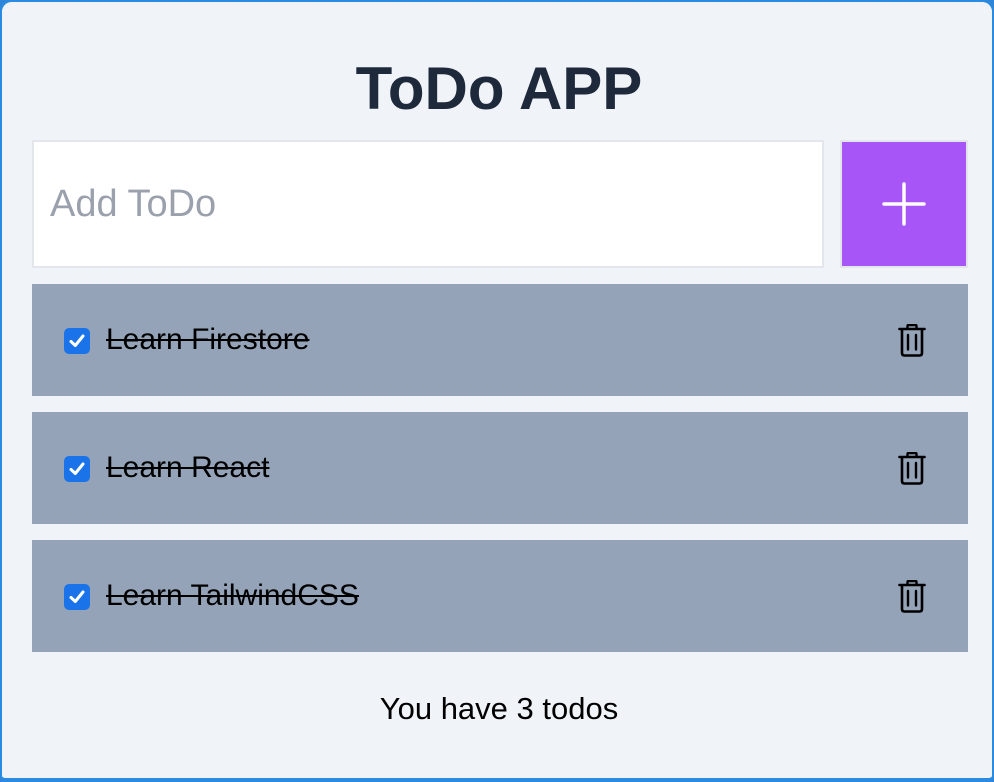 This screenshot has height=782, width=994. I want to click on todo-text: Learn Firestore, so click(207, 340).